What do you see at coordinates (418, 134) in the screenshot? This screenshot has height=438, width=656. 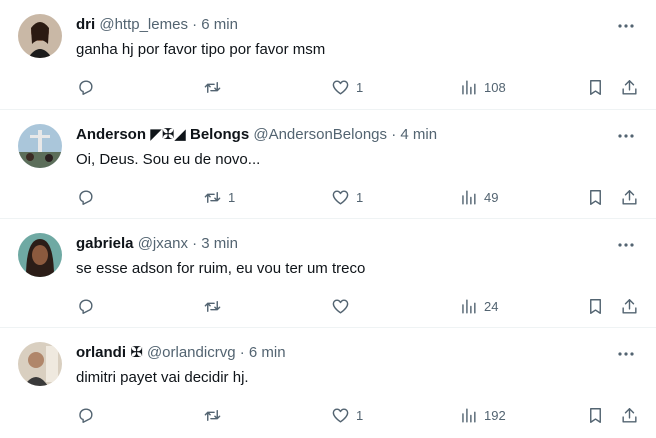 I see `timestamp: 4 min` at bounding box center [418, 134].